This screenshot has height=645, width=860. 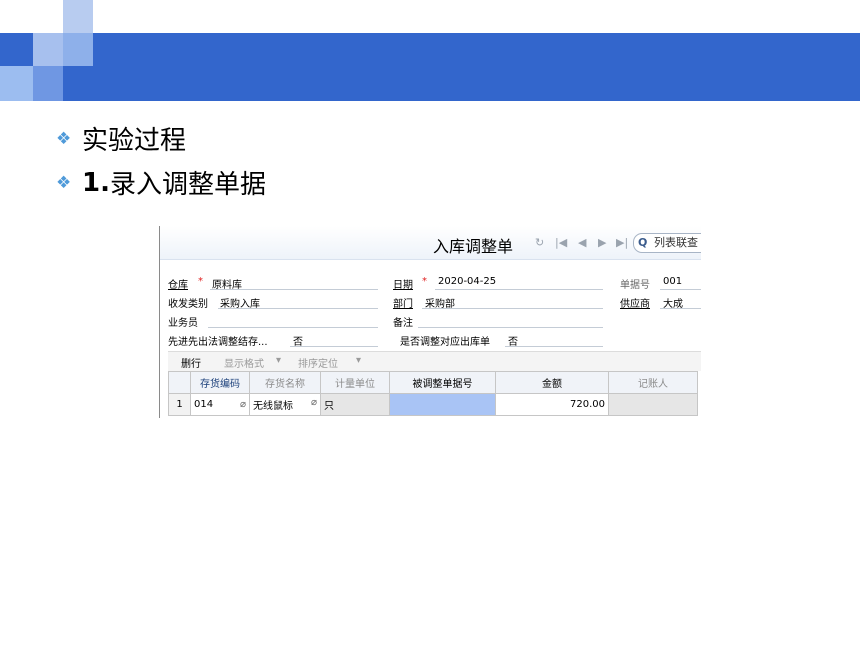 What do you see at coordinates (622, 242) in the screenshot?
I see `last-page-icon: ▶|` at bounding box center [622, 242].